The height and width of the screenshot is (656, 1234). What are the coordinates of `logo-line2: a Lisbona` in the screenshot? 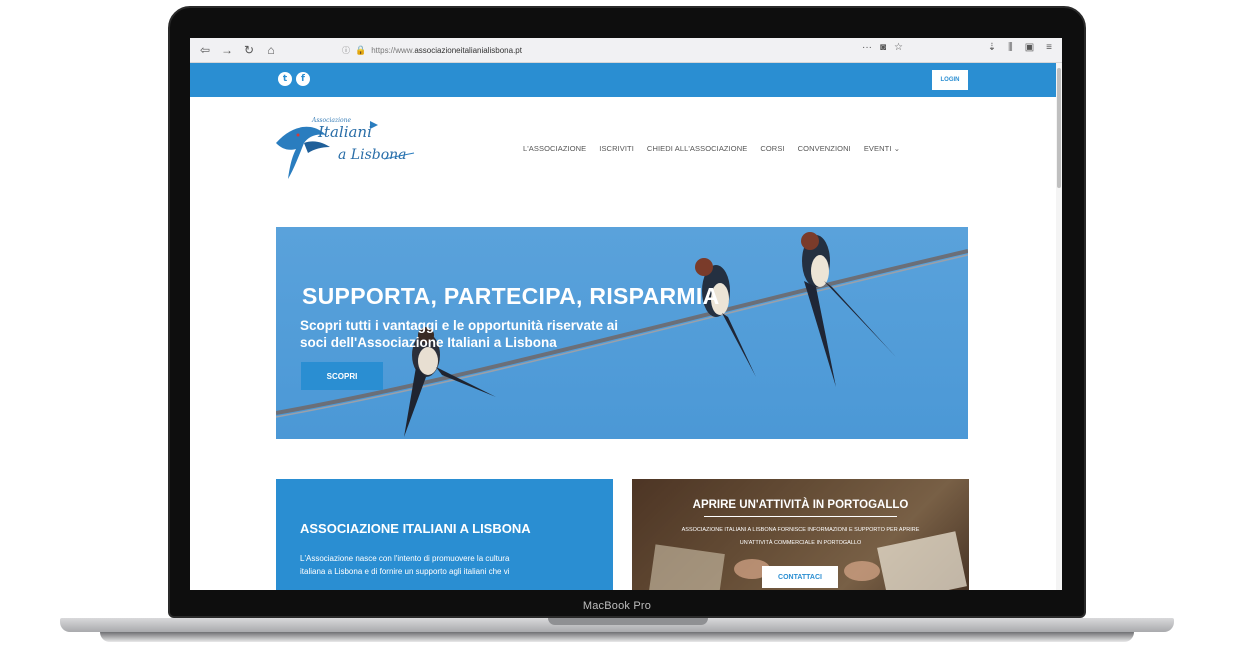 It's located at (372, 155).